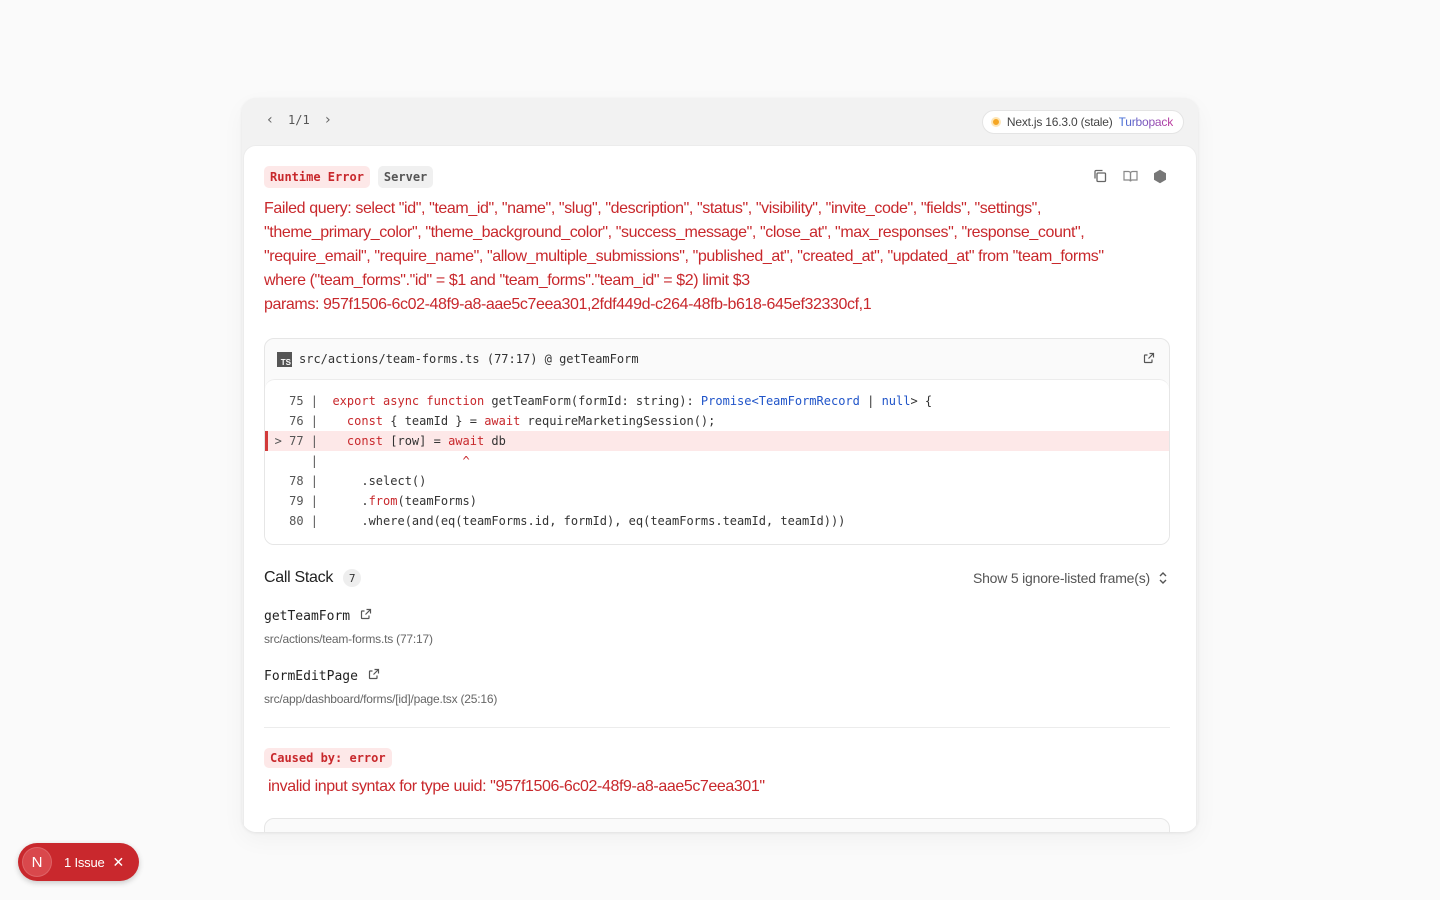 This screenshot has width=1440, height=900. I want to click on call-stack-count: 7, so click(352, 578).